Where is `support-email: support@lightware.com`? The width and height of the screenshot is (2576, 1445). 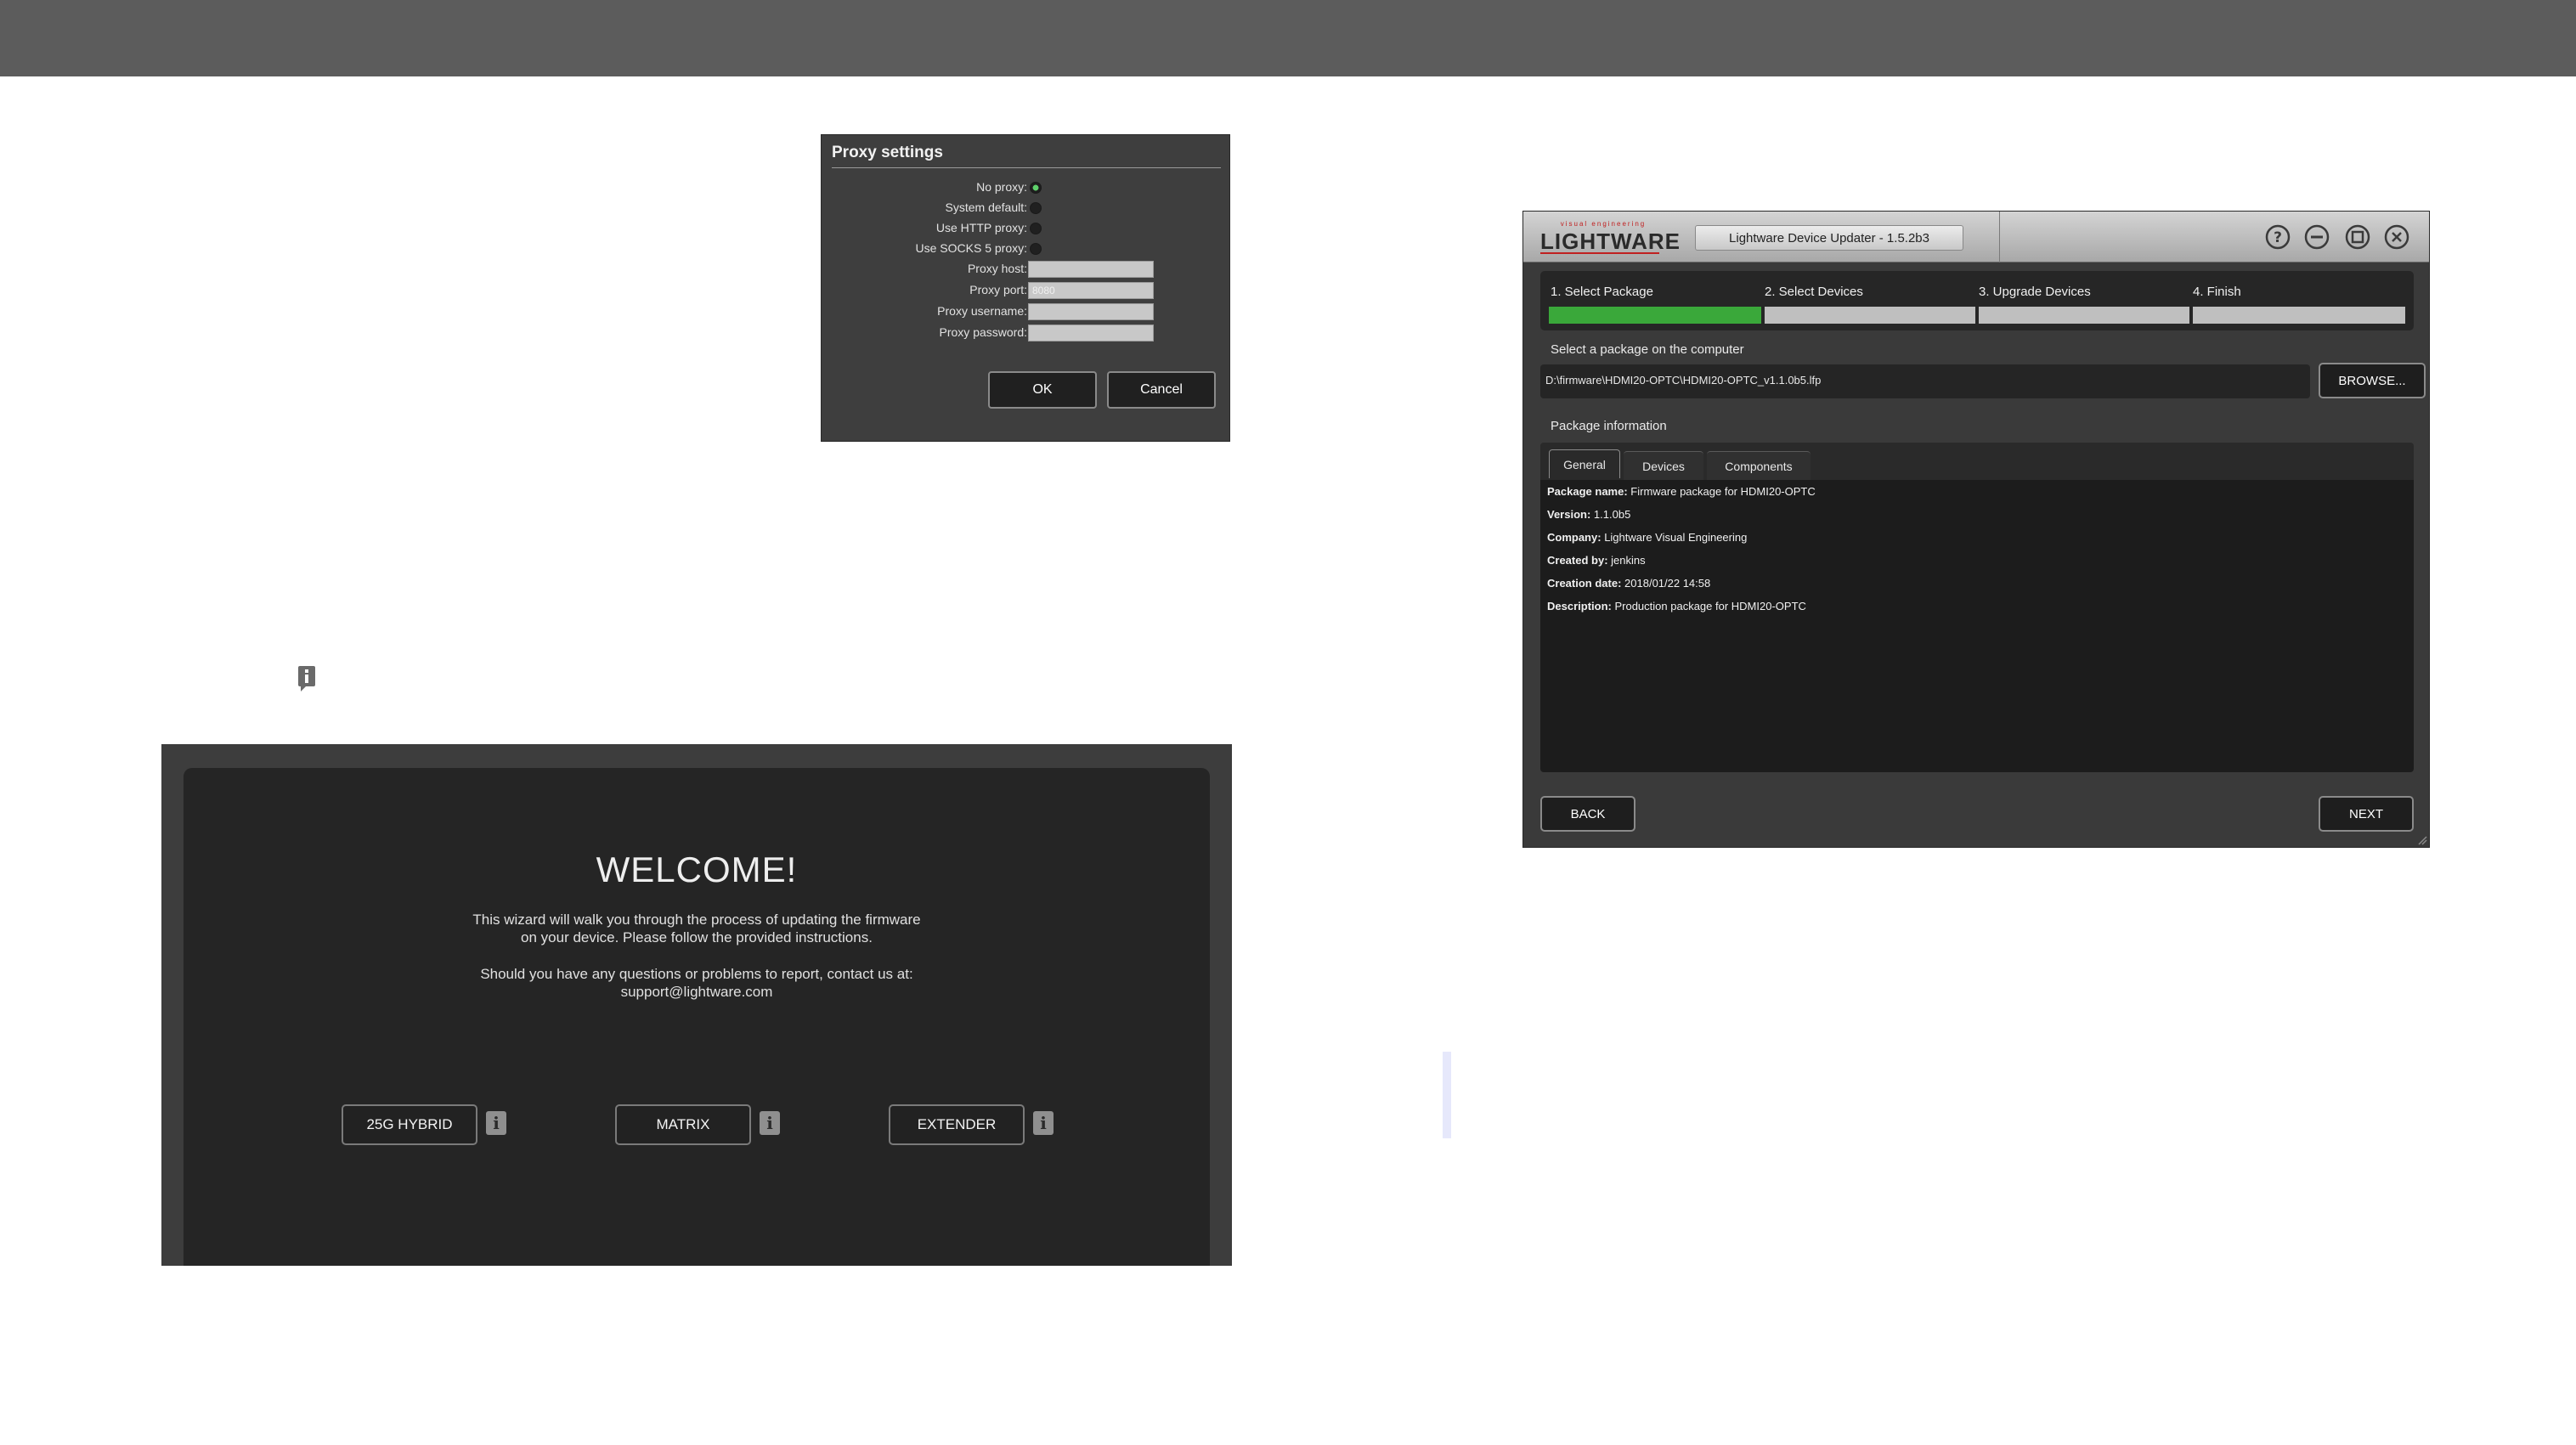
support-email: support@lightware.com is located at coordinates (696, 992).